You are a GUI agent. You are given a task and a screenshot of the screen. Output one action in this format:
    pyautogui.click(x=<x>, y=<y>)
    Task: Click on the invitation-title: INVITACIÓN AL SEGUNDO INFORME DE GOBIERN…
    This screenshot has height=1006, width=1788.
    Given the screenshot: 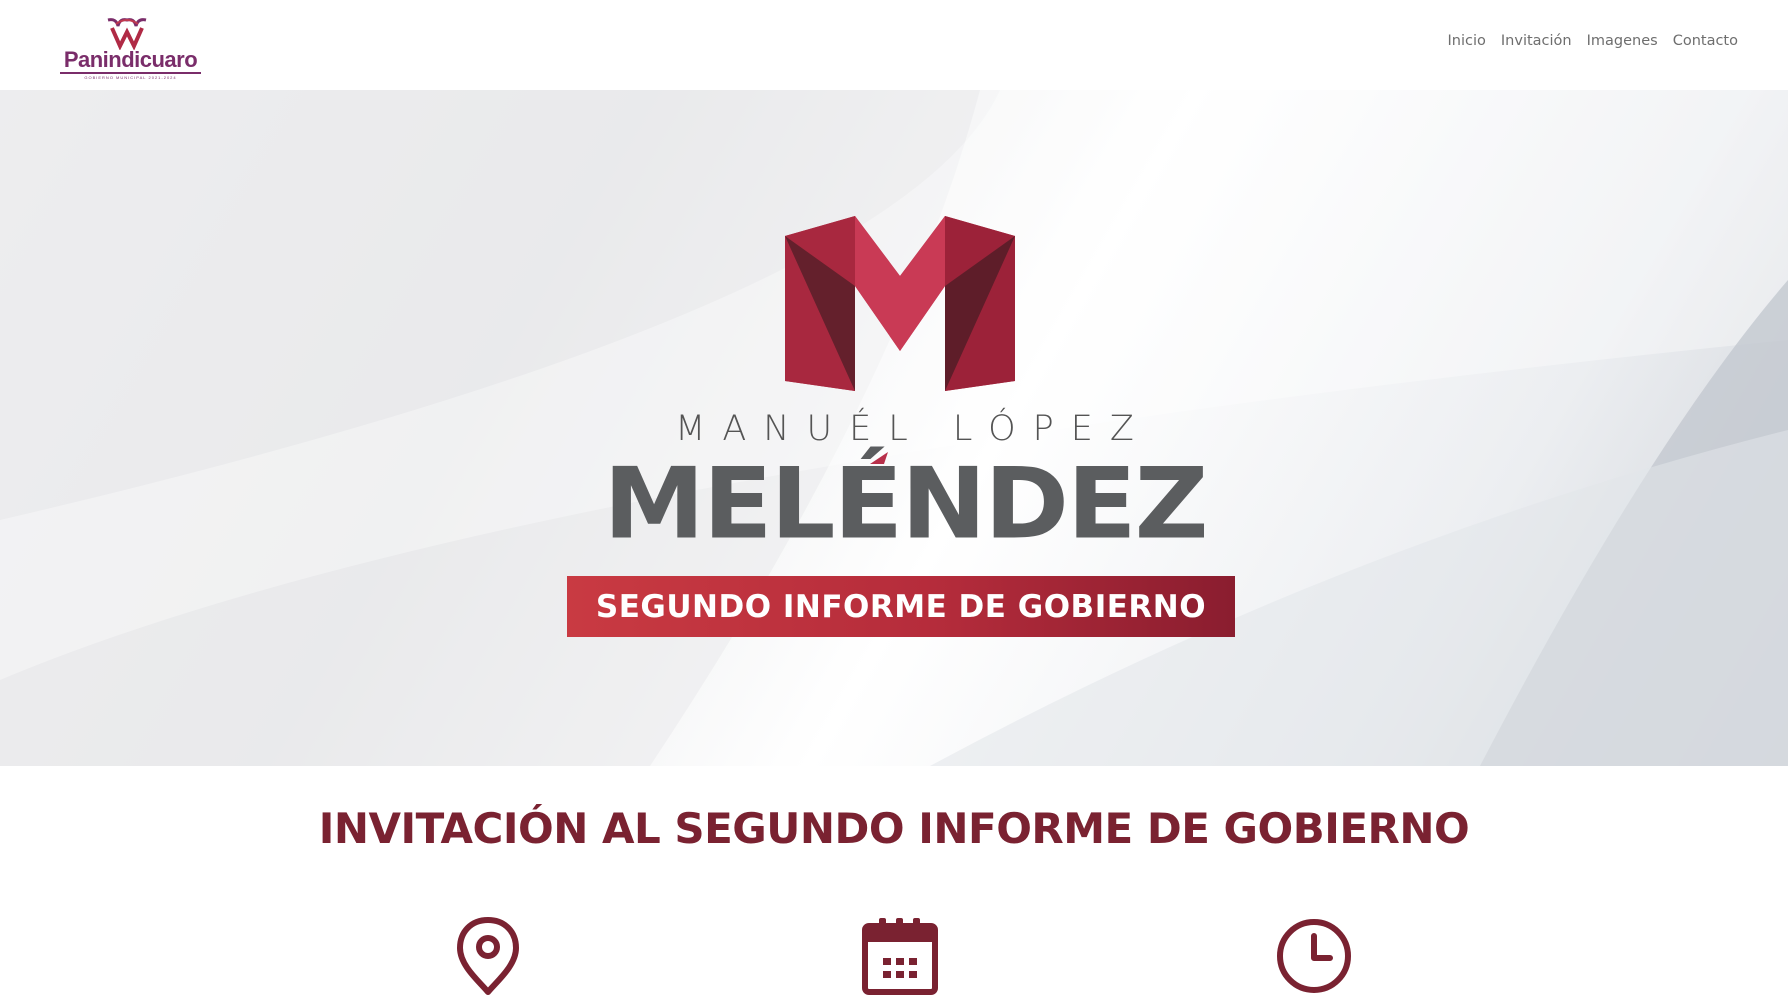 What is the action you would take?
    pyautogui.click(x=894, y=828)
    